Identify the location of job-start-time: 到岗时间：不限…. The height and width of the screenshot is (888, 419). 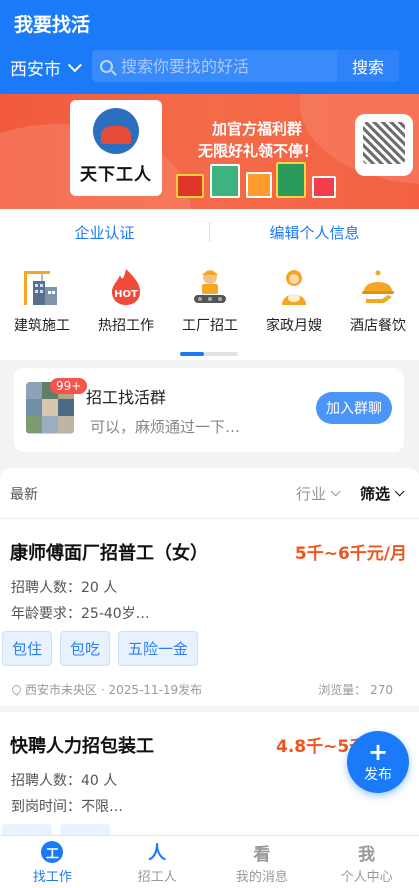
(67, 807).